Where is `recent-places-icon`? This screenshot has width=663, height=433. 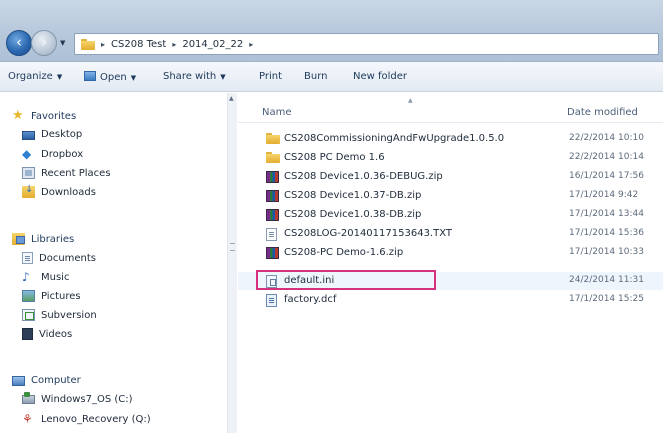 recent-places-icon is located at coordinates (28, 173).